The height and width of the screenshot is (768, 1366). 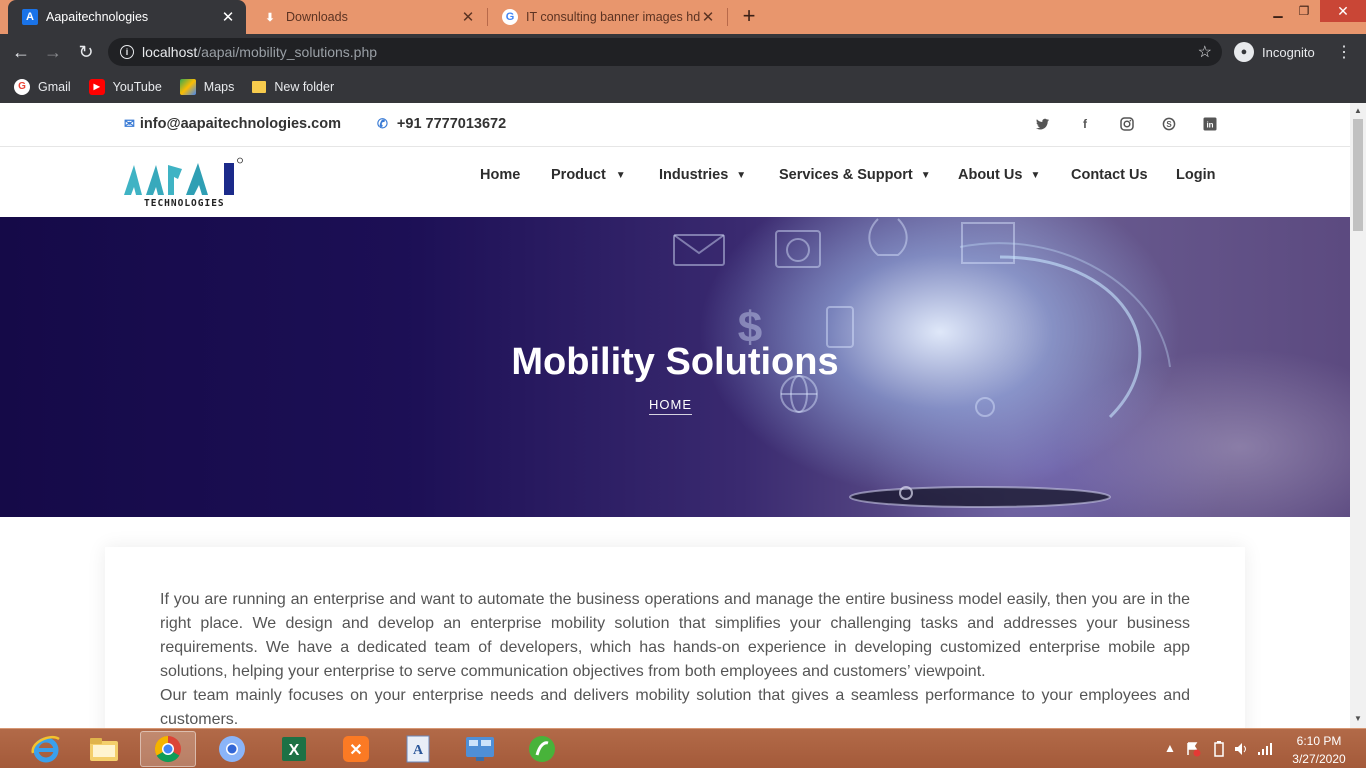 I want to click on new-tab-button: +, so click(x=749, y=16).